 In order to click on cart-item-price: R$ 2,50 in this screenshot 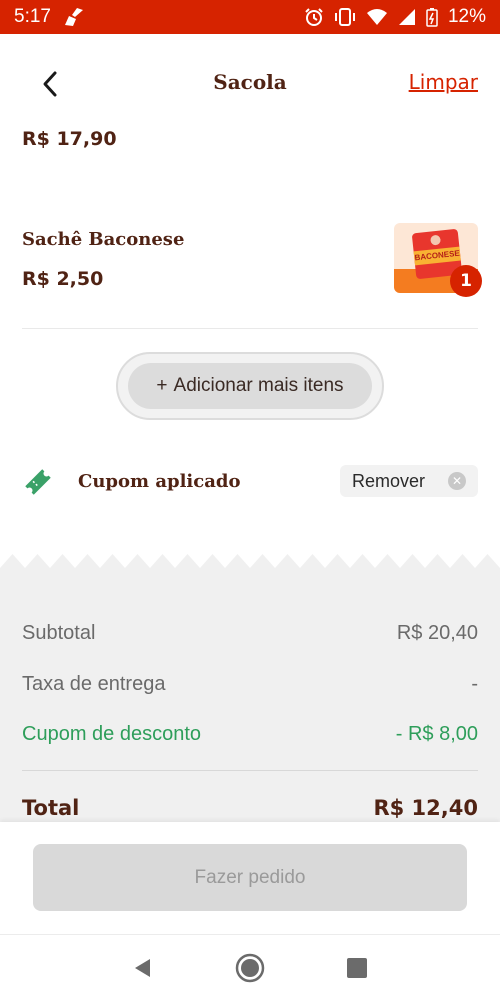, I will do `click(63, 279)`.